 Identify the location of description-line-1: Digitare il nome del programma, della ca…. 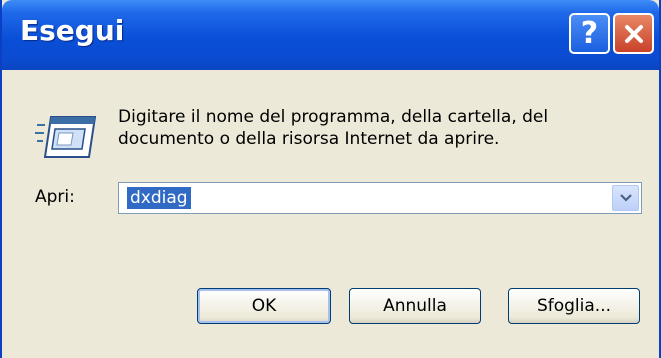
(333, 117).